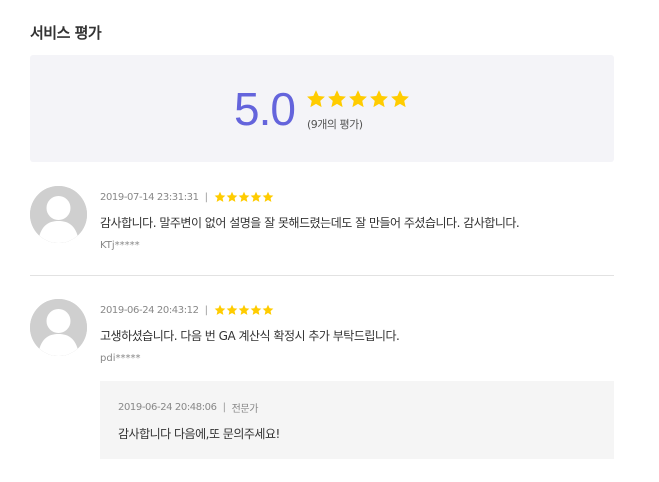 The width and height of the screenshot is (659, 482). What do you see at coordinates (149, 310) in the screenshot?
I see `review-date: 2019-06-24 20:43:12` at bounding box center [149, 310].